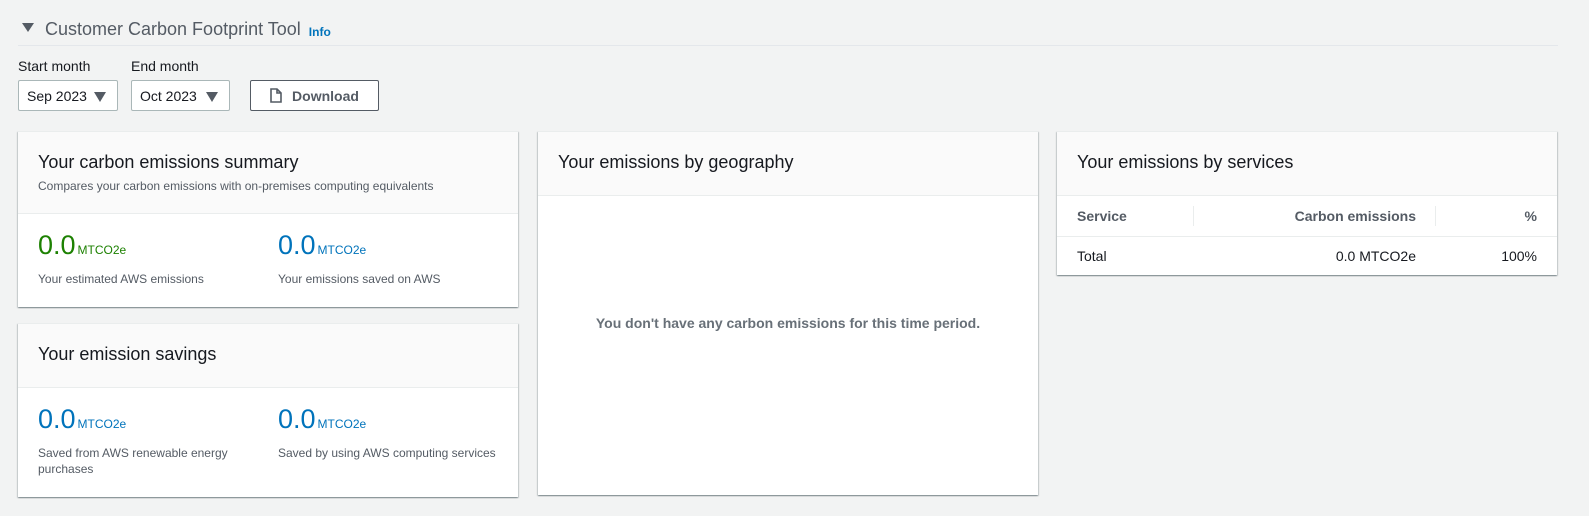 This screenshot has height=516, width=1589. Describe the element at coordinates (1315, 216) in the screenshot. I see `column-header-carbon-emissions: Carbon emissions` at that location.